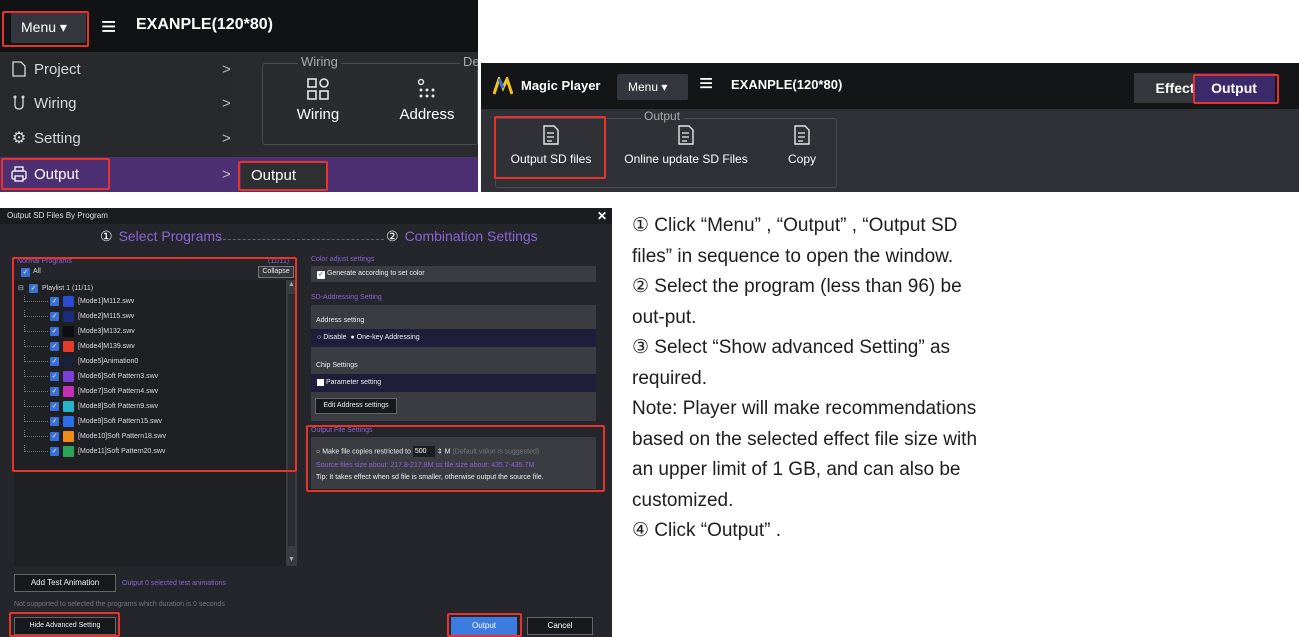 The height and width of the screenshot is (637, 1299). I want to click on playlist-row: ⊟ ✓ Playlist 1 (11/11), so click(149, 288).